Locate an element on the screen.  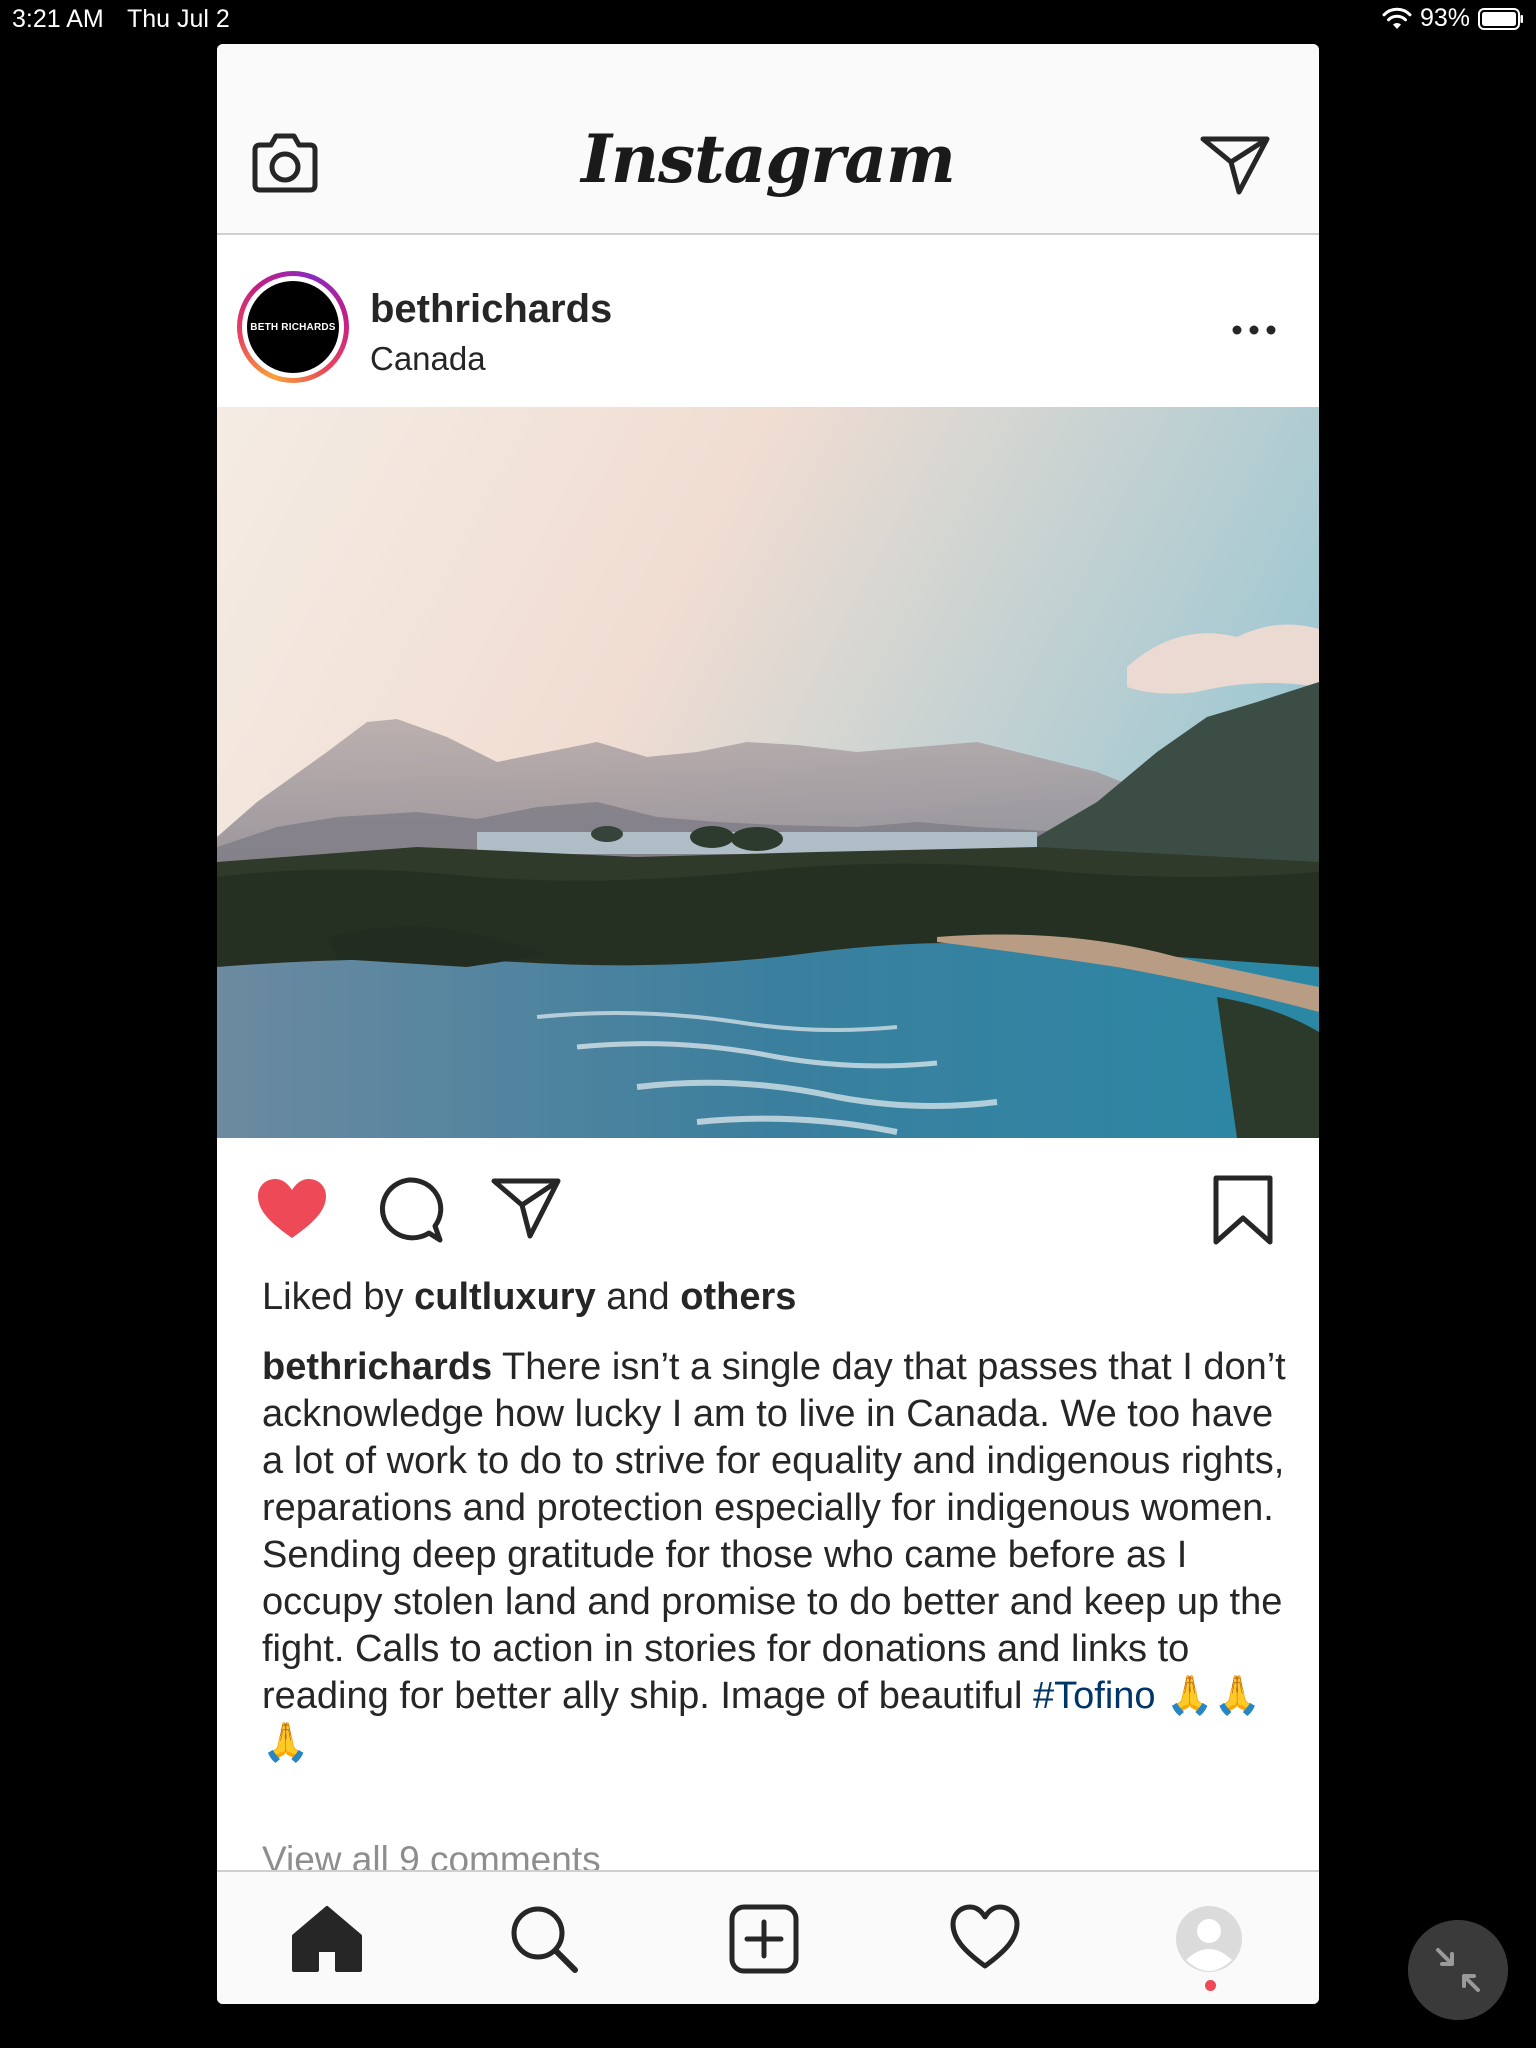
new-post-icon is located at coordinates (764, 1939).